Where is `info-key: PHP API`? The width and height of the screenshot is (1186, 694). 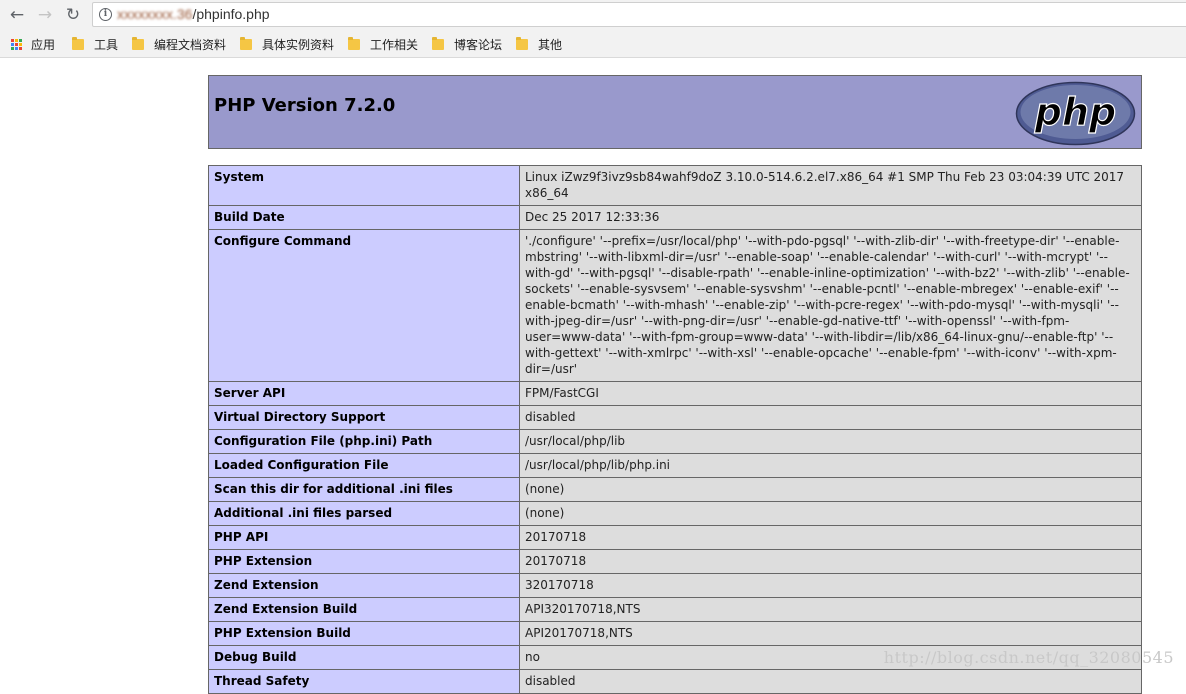
info-key: PHP API is located at coordinates (364, 537).